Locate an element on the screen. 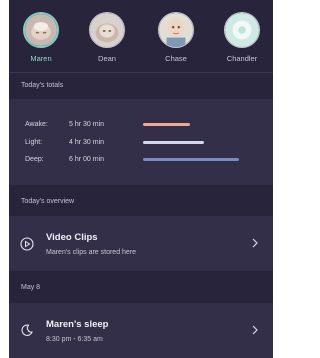  sleep-row: Maren's sleep 8:30 pm - 6:35 am is located at coordinates (141, 330).